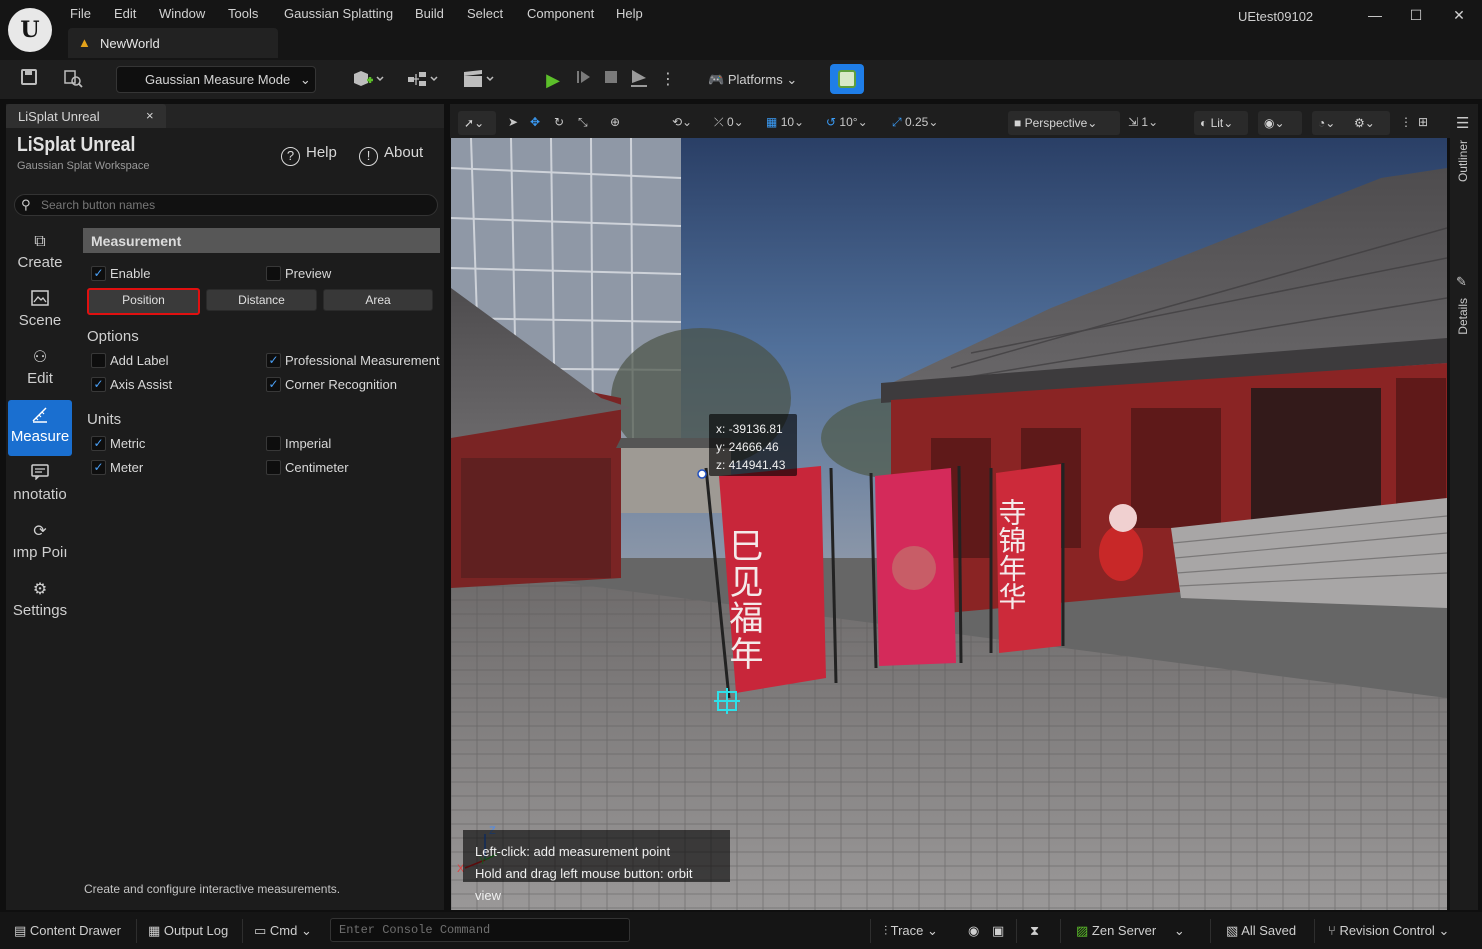 The width and height of the screenshot is (1482, 949). Describe the element at coordinates (40, 254) in the screenshot. I see `nav-create: ⧉ Create` at that location.